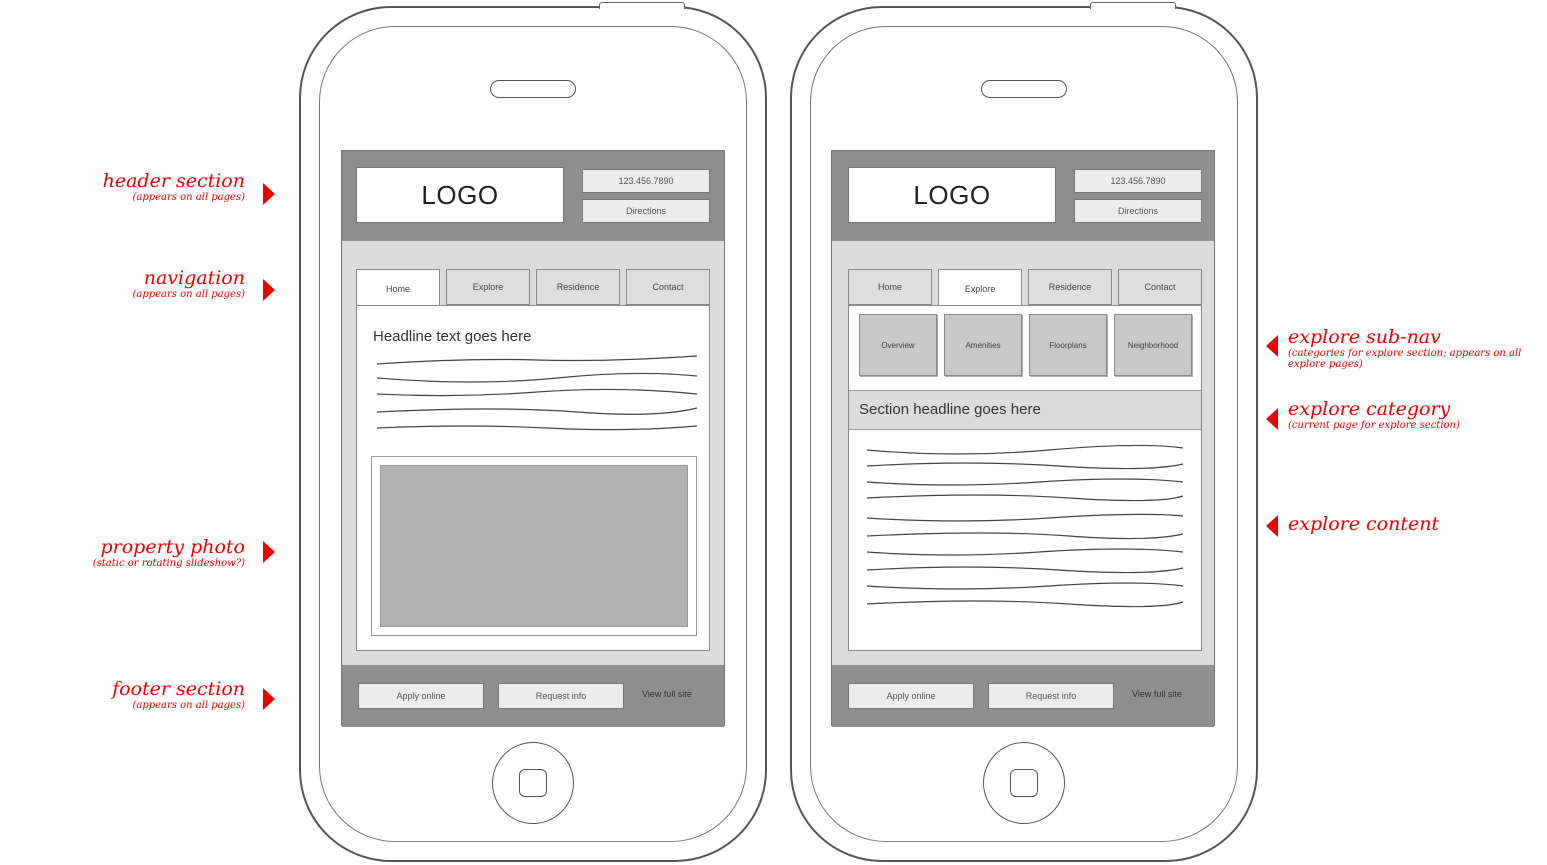 This screenshot has width=1547, height=865. I want to click on annotation-title: property photo, so click(173, 547).